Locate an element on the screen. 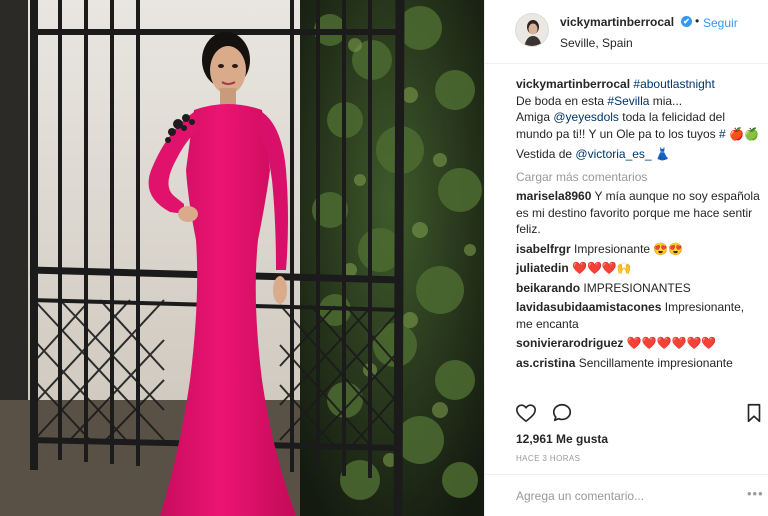 The width and height of the screenshot is (768, 516). post-actions-bar is located at coordinates (626, 413).